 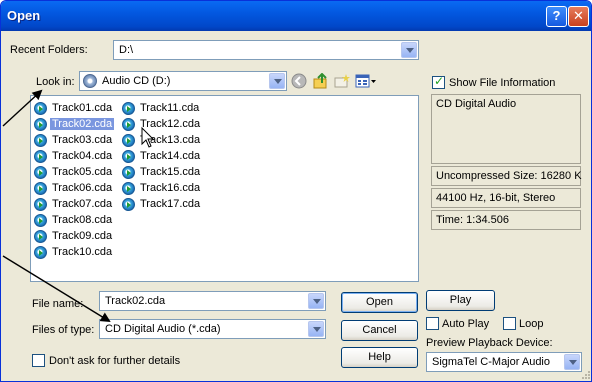 What do you see at coordinates (212, 301) in the screenshot?
I see `file-name-input: Track02.cda` at bounding box center [212, 301].